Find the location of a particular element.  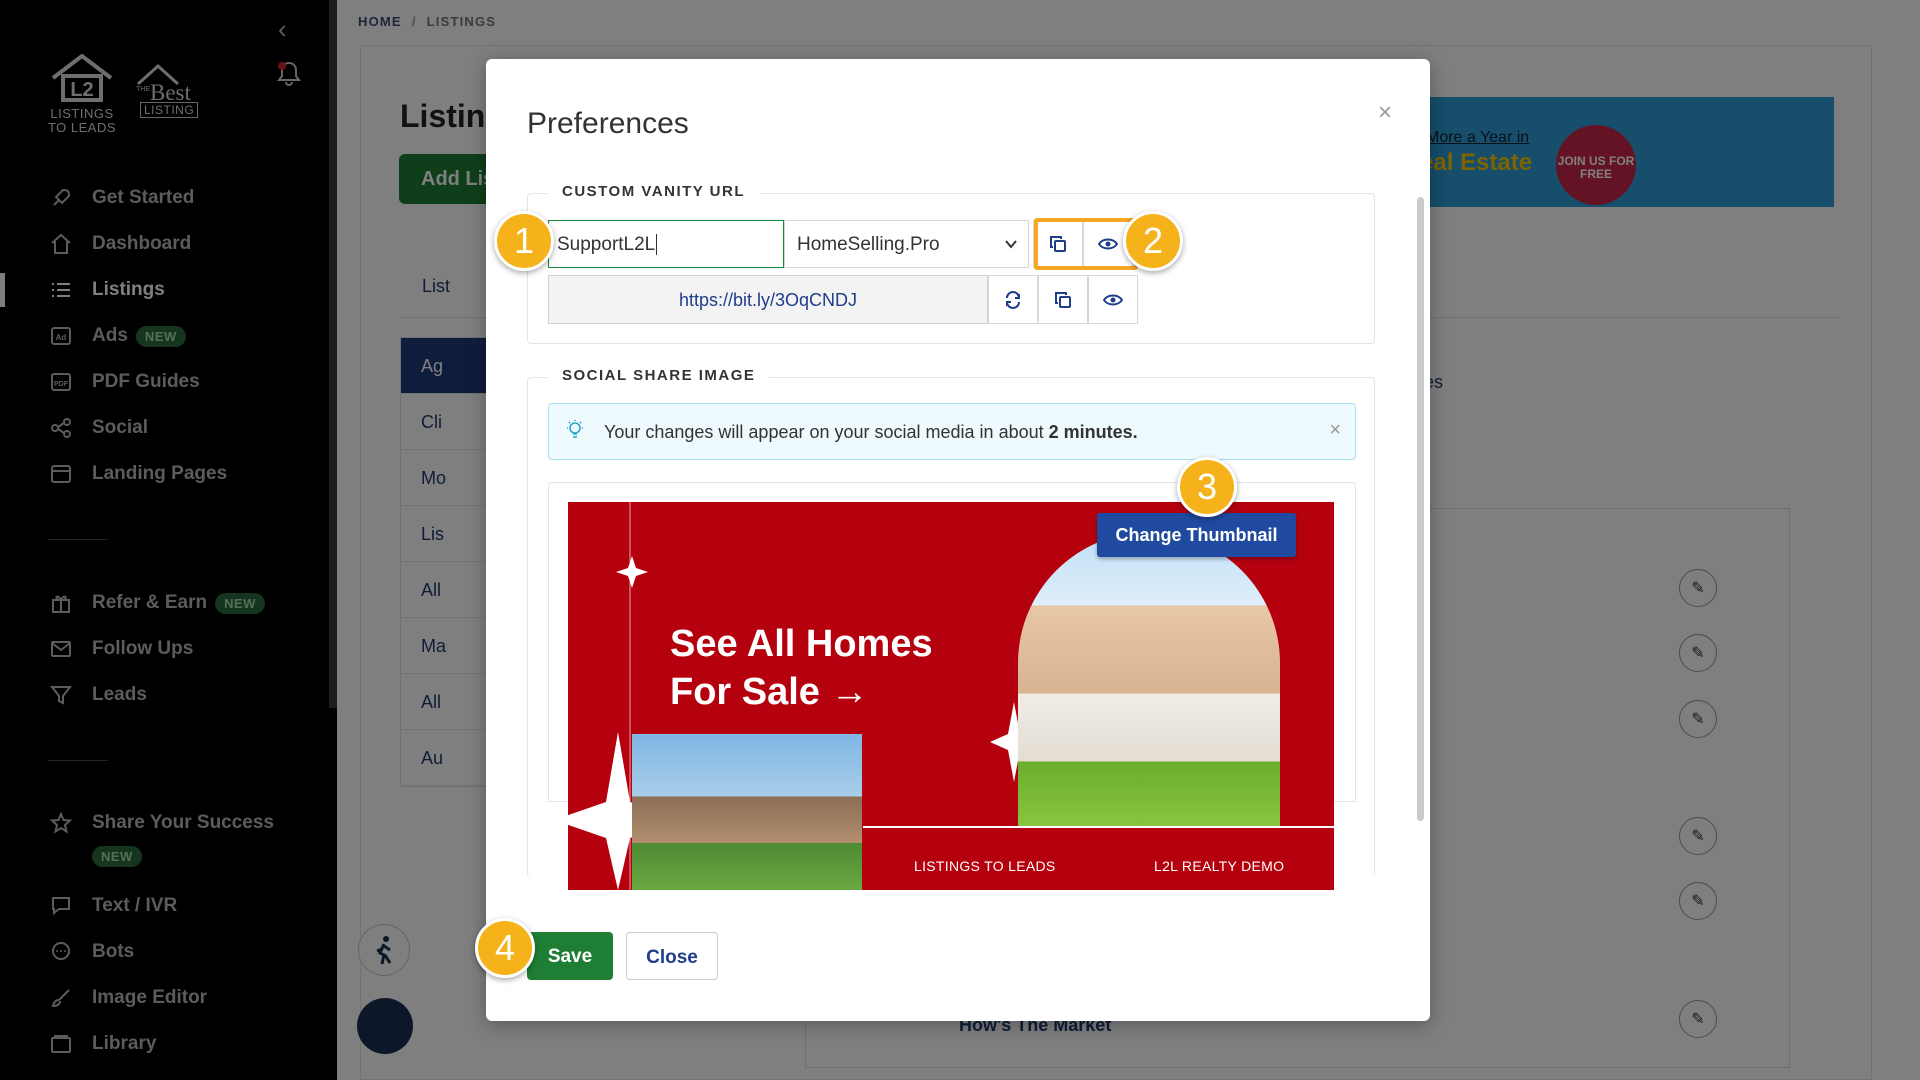

step-marker-3: 3 is located at coordinates (1207, 487).